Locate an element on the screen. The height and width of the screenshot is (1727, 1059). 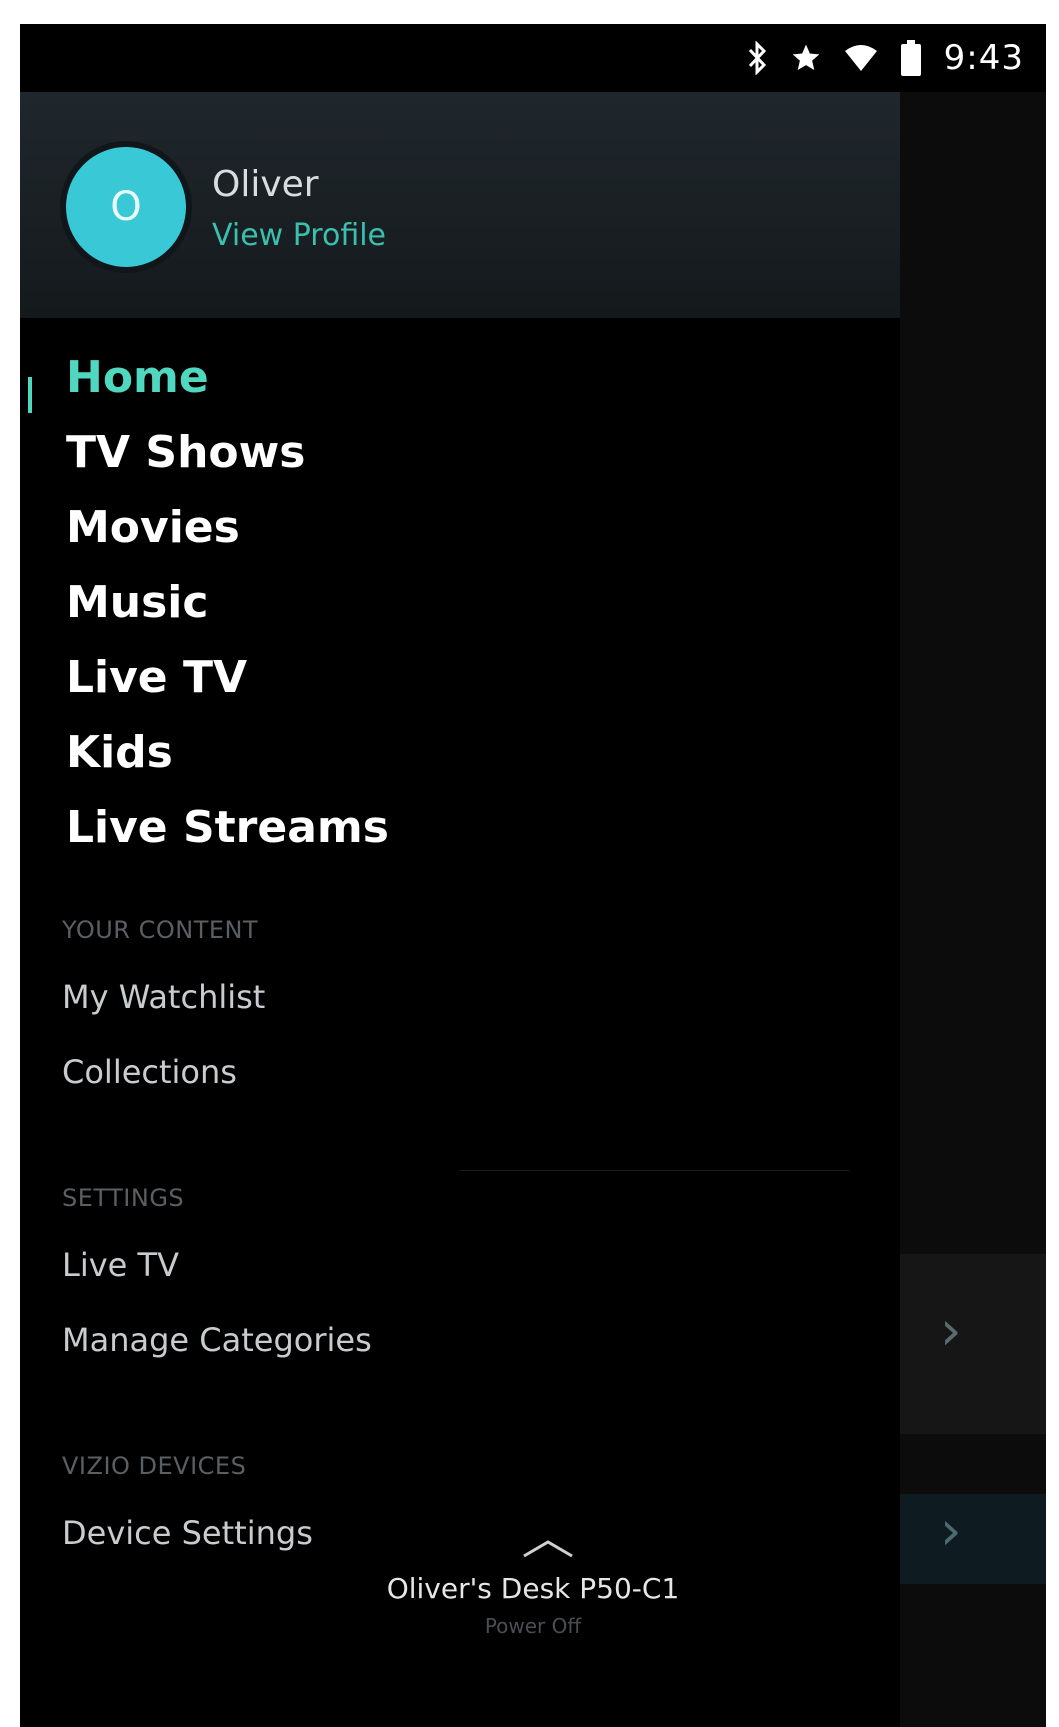
avatar: O is located at coordinates (126, 207).